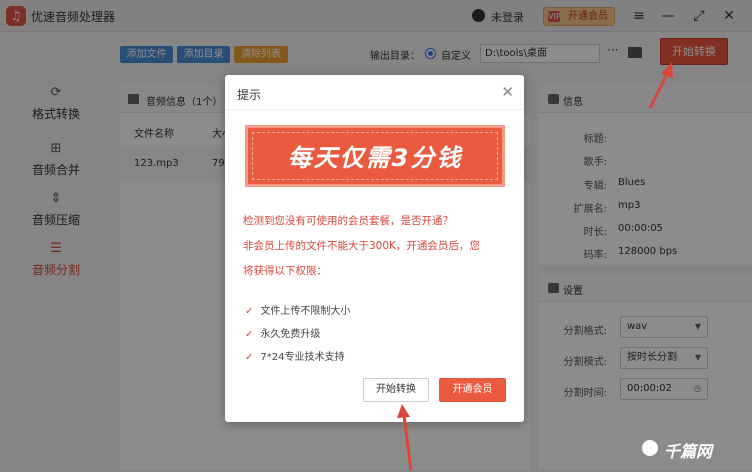 The width and height of the screenshot is (752, 472). What do you see at coordinates (348, 221) in the screenshot?
I see `dialog-message-1: 检测到您没有可使用的会员套餐，是否开通？` at bounding box center [348, 221].